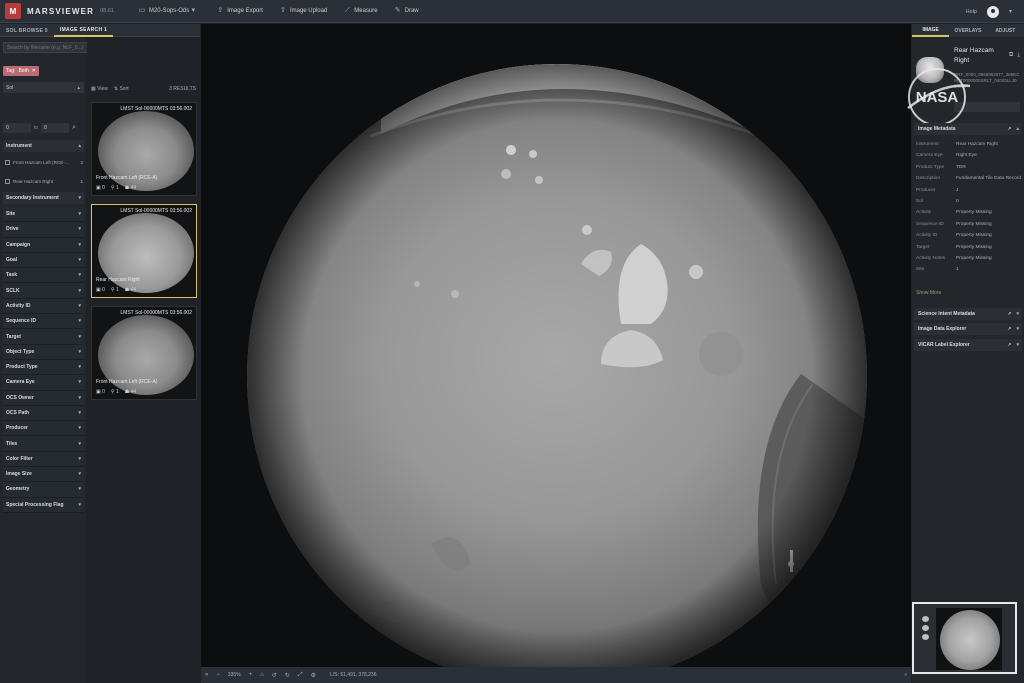 This screenshot has height=683, width=1024. What do you see at coordinates (43, 215) in the screenshot?
I see `filter-site: Site ▾` at bounding box center [43, 215].